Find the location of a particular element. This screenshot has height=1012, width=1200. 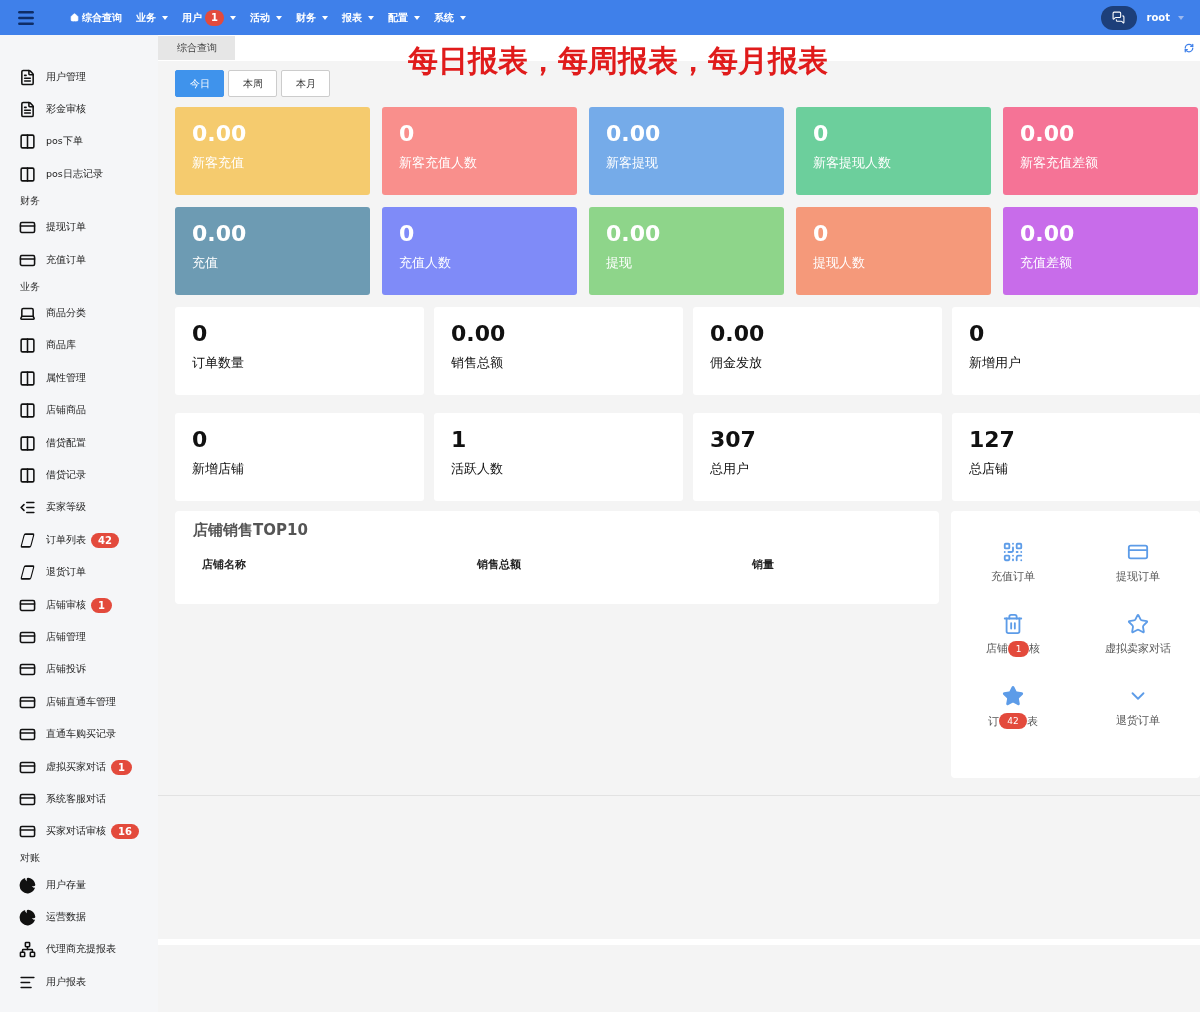

page-tab: 综合查询 is located at coordinates (196, 48).